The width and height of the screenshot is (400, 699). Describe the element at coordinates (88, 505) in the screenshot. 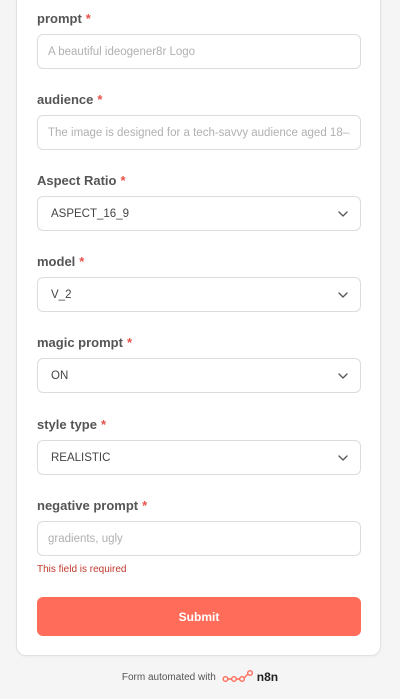

I see `label-text: negative prompt` at that location.